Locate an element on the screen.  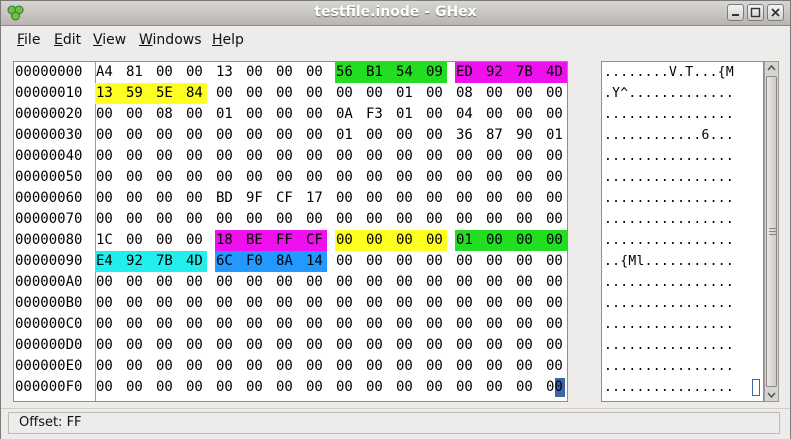
hex-byte: B1 is located at coordinates (374, 72).